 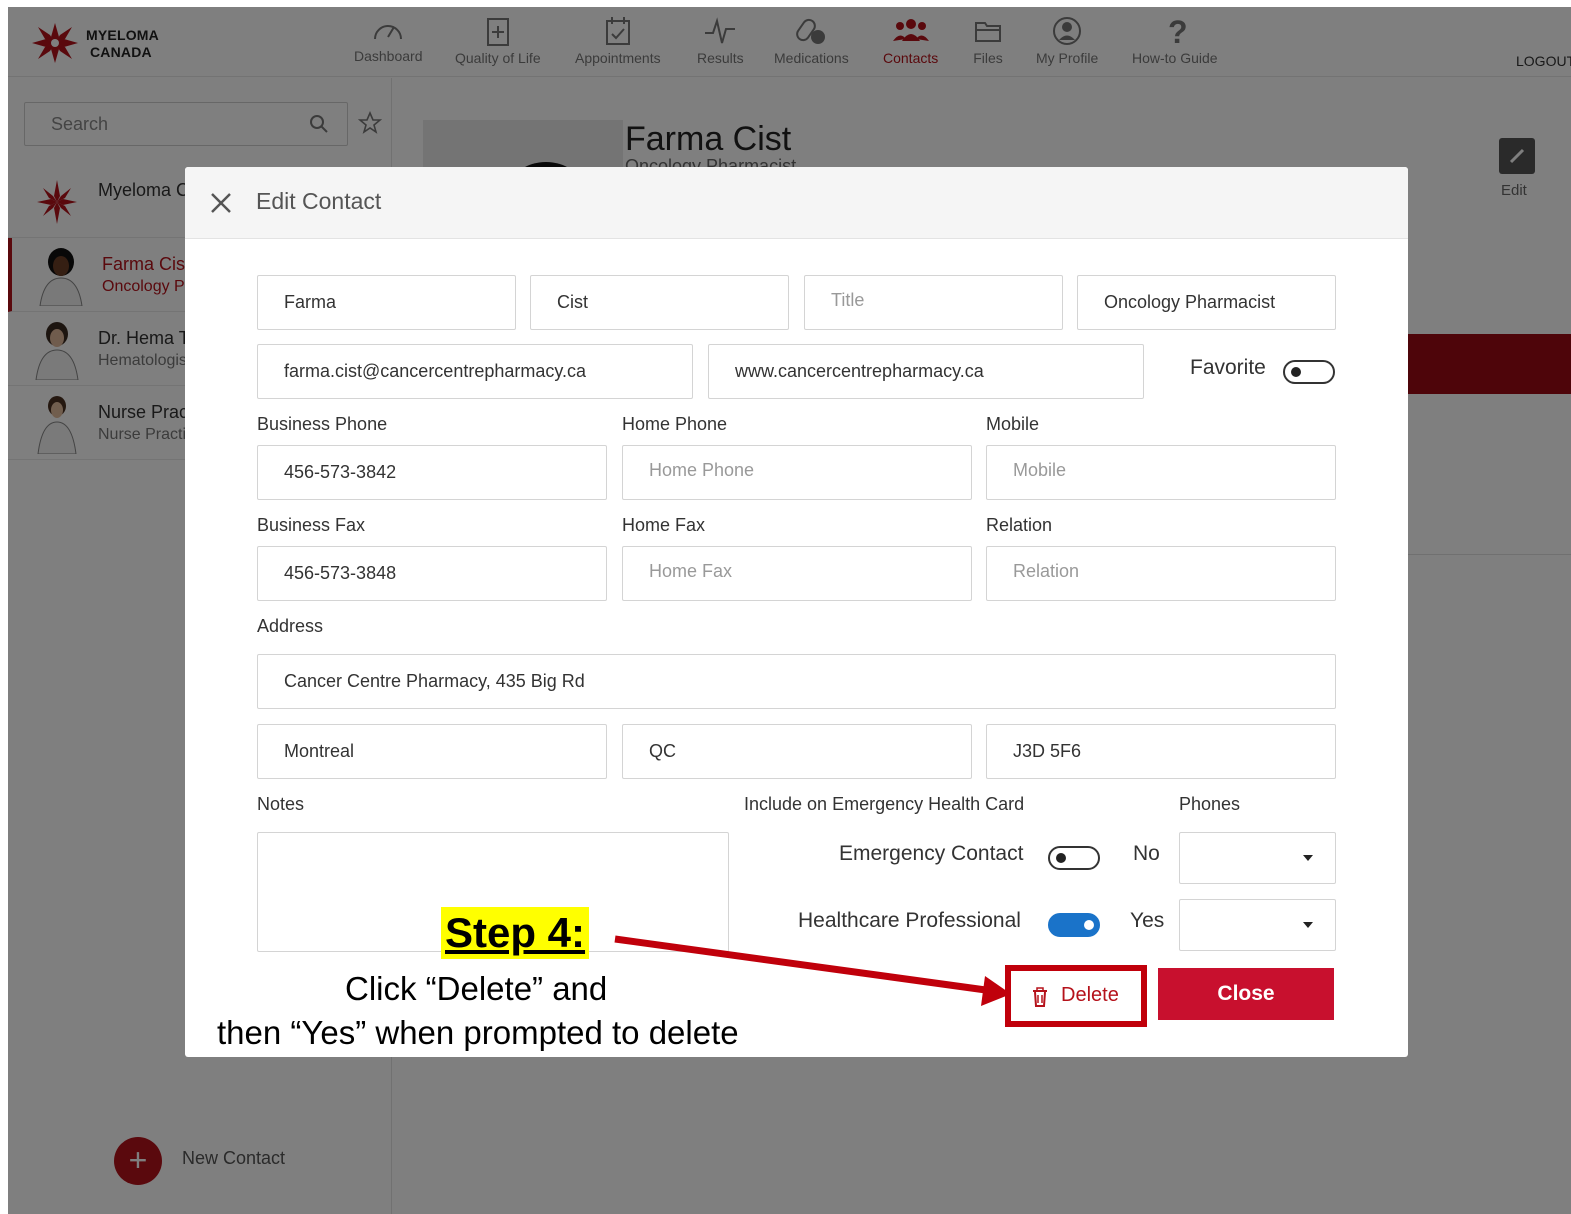 I want to click on business-fax-field: 456-573-3848, so click(x=432, y=573).